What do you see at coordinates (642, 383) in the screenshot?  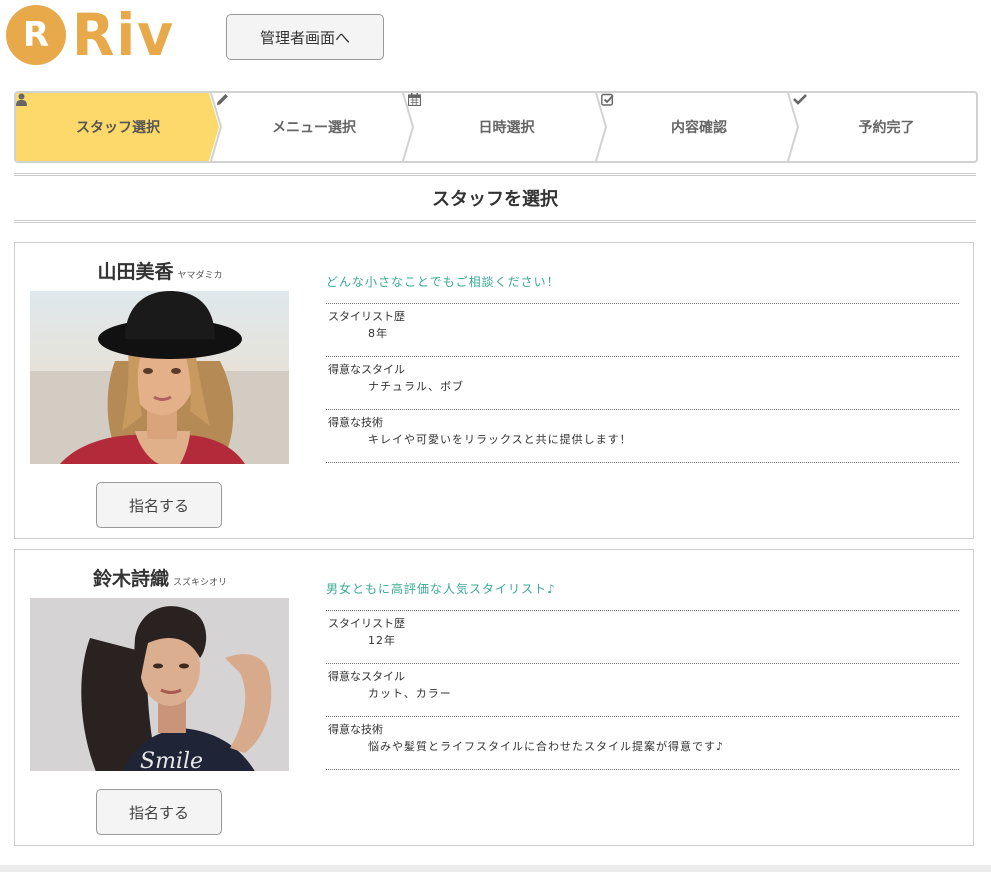 I see `info-row-style: 得意なスタイル ナチュラル、ボブ` at bounding box center [642, 383].